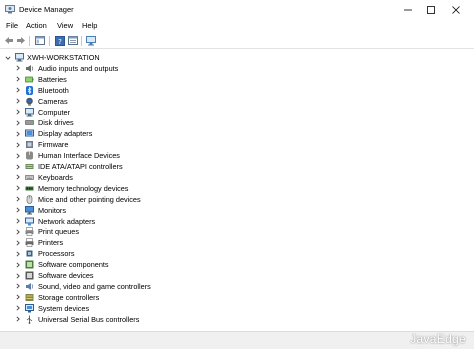  What do you see at coordinates (237, 122) in the screenshot?
I see `tree-category-item: Disk drives` at bounding box center [237, 122].